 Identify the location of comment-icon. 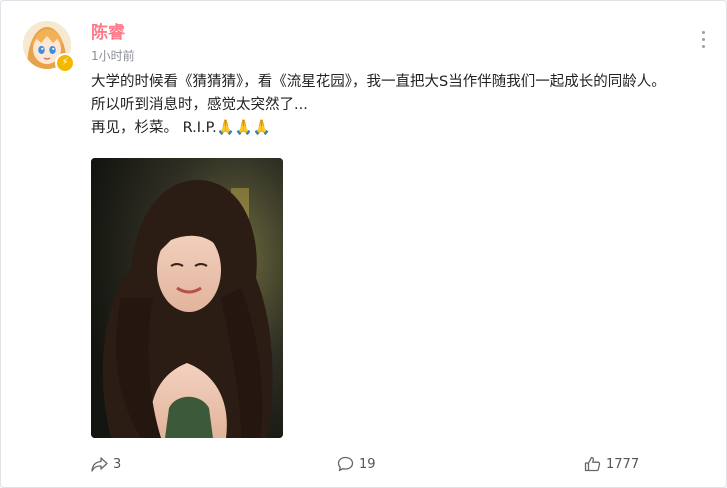
(345, 464).